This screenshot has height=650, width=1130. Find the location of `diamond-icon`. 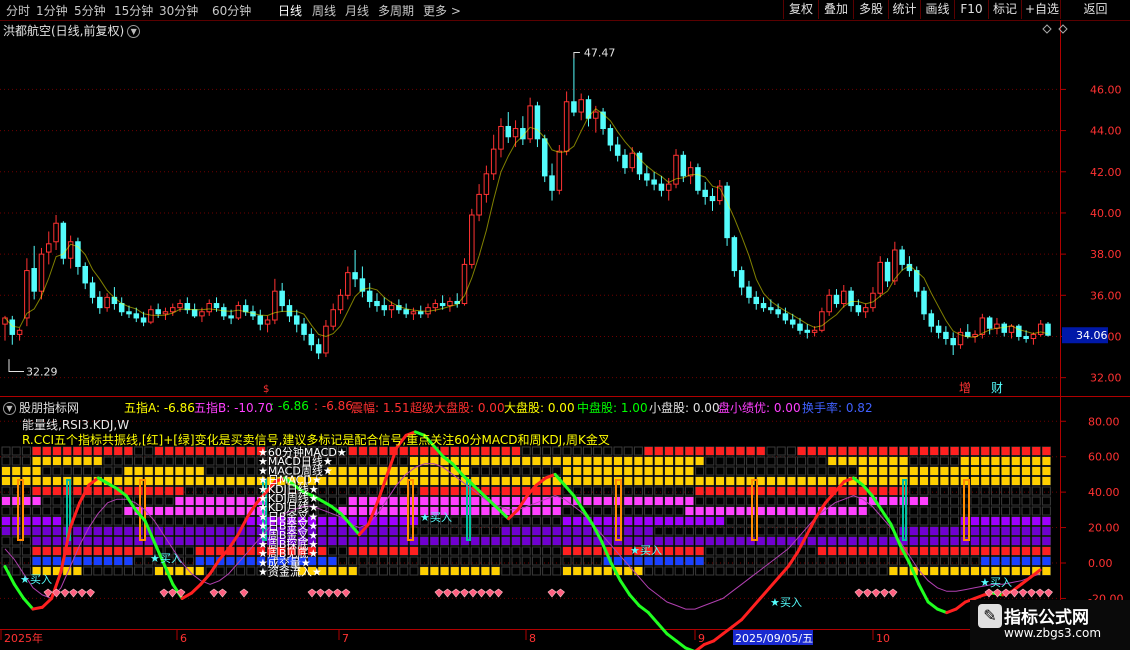

diamond-icon is located at coordinates (1047, 29).